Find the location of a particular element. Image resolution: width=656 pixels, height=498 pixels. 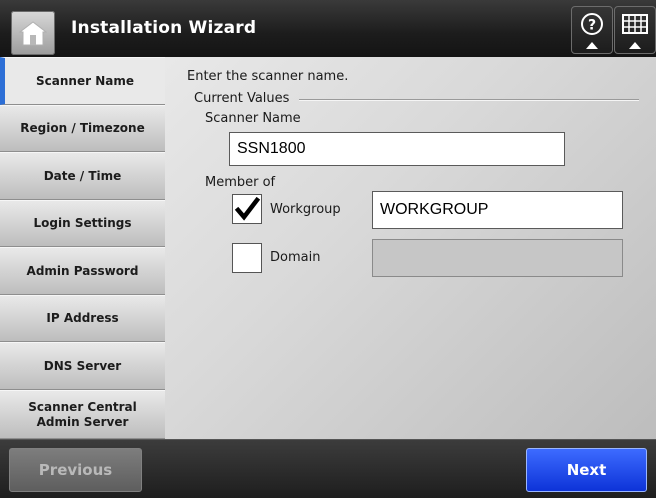

sidebar-item-label: Date / Time is located at coordinates (82, 175).